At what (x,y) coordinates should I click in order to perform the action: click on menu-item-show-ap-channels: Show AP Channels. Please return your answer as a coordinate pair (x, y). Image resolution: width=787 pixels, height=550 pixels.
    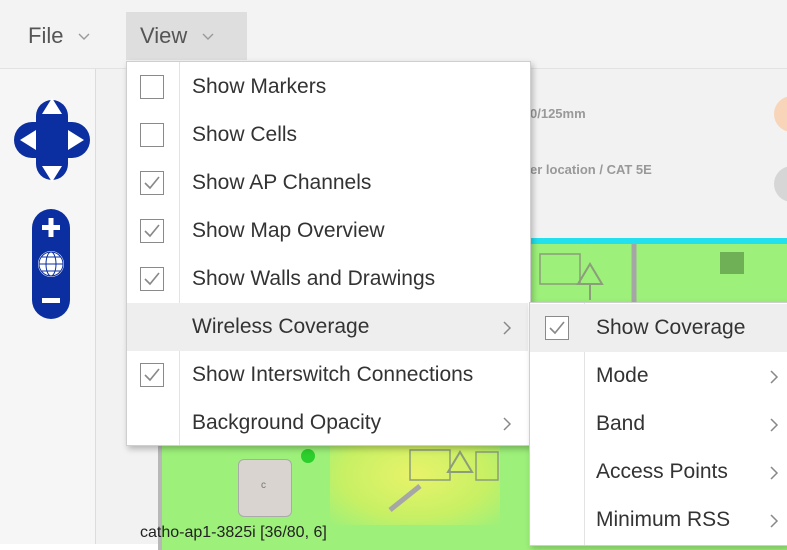
    Looking at the image, I should click on (327, 183).